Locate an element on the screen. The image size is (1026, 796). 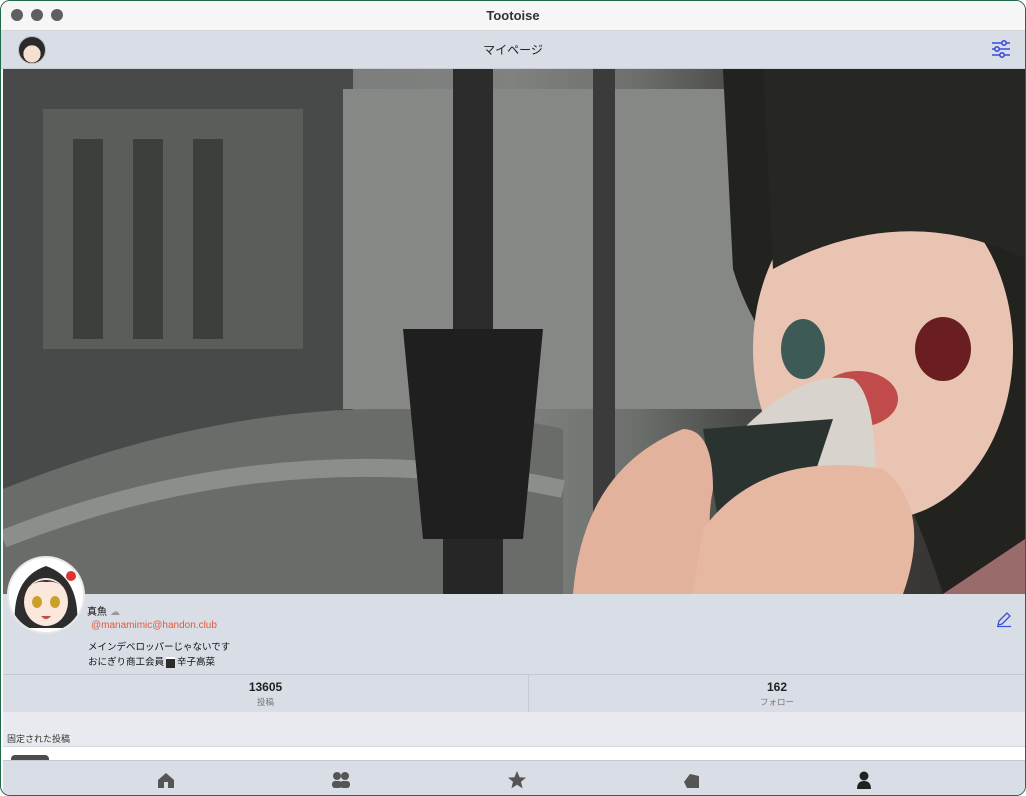
stat-following-label: フォロー is located at coordinates (776, 702).